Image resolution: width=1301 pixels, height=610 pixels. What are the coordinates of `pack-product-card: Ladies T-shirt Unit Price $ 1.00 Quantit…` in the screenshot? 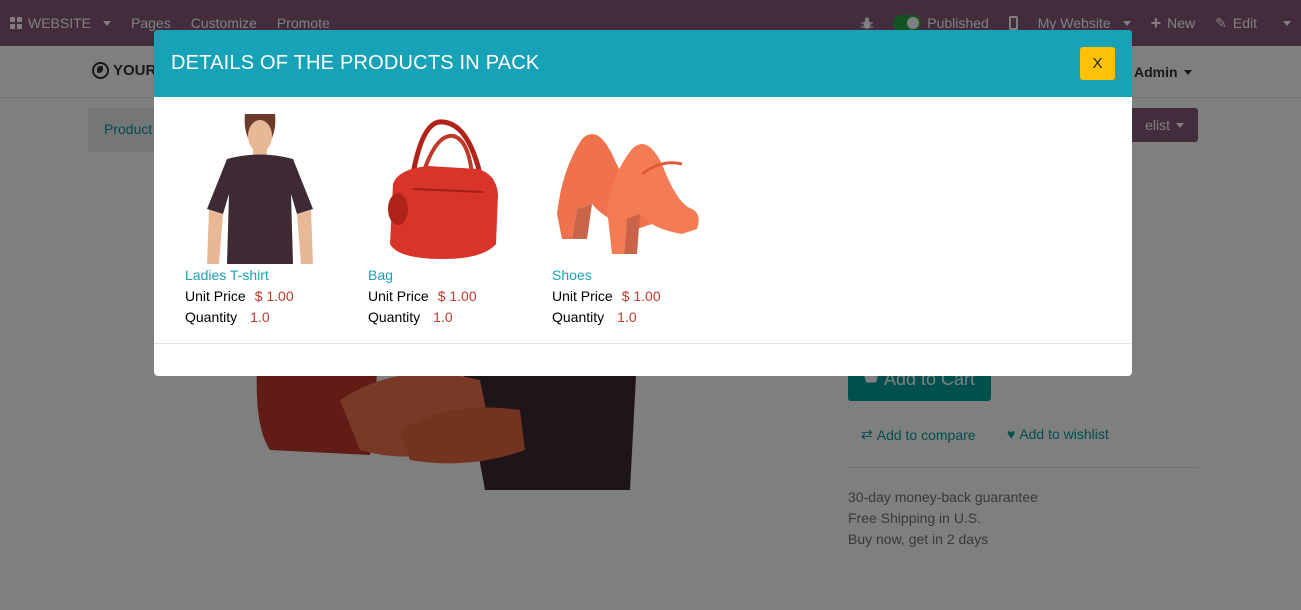 It's located at (270, 220).